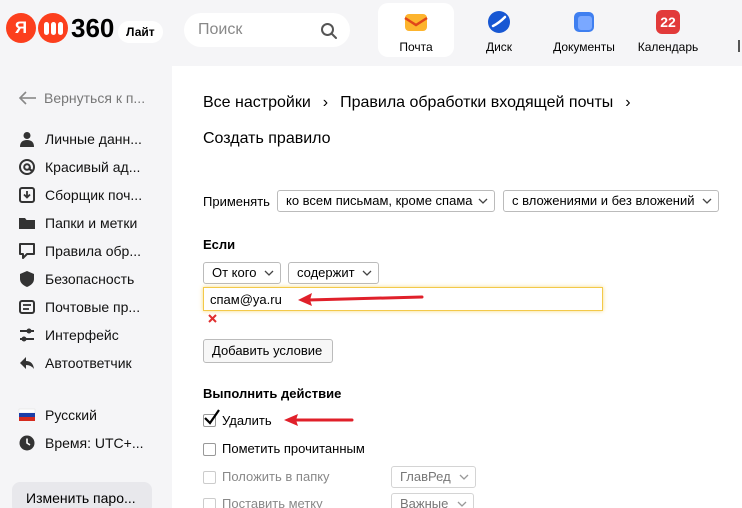  What do you see at coordinates (416, 22) in the screenshot?
I see `mail-icon` at bounding box center [416, 22].